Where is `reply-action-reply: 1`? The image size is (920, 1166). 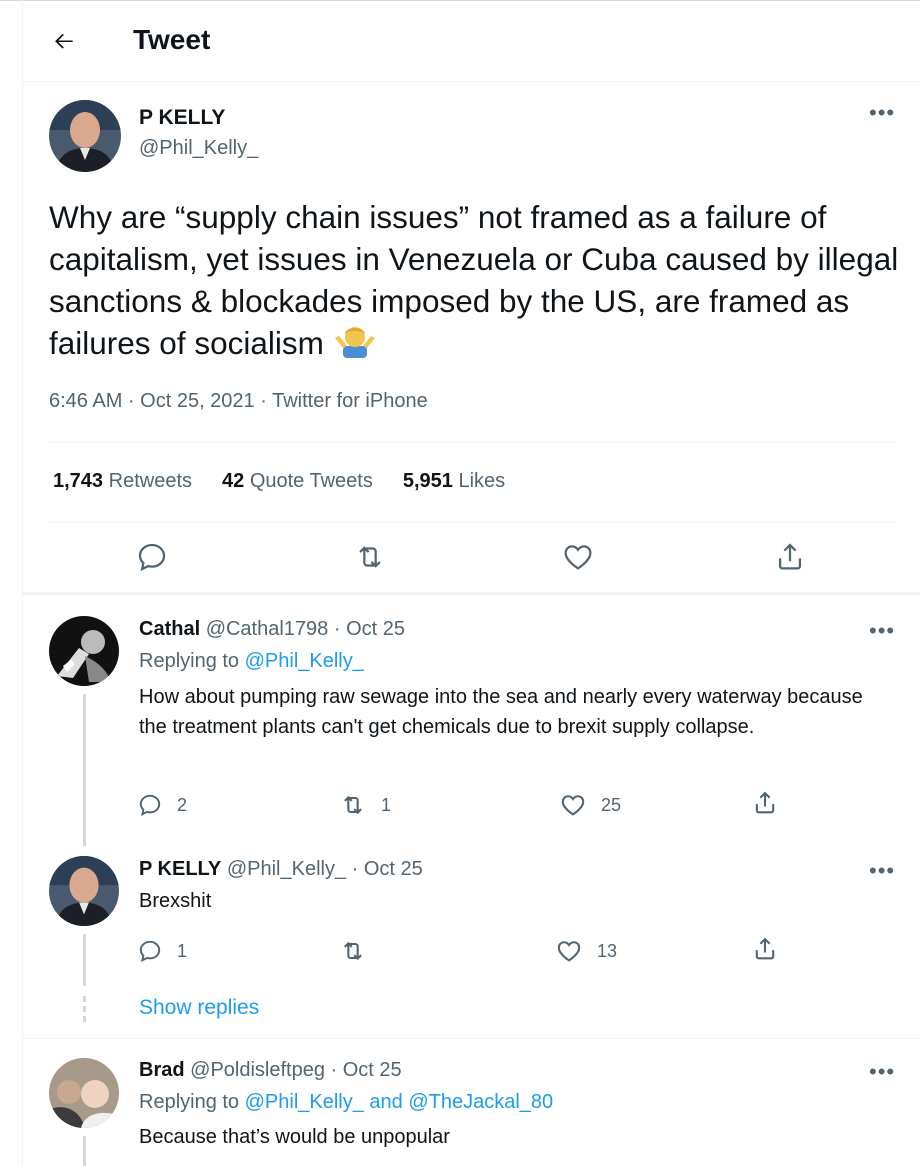
reply-action-reply: 1 is located at coordinates (162, 951).